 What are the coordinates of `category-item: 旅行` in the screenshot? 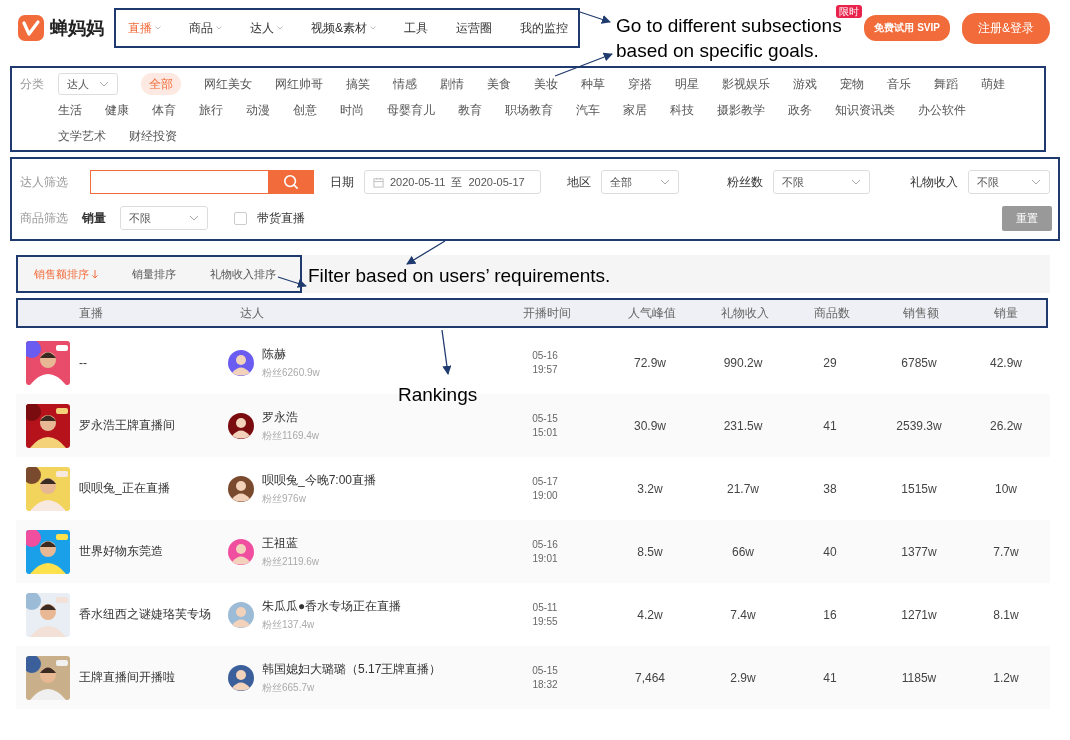 It's located at (211, 110).